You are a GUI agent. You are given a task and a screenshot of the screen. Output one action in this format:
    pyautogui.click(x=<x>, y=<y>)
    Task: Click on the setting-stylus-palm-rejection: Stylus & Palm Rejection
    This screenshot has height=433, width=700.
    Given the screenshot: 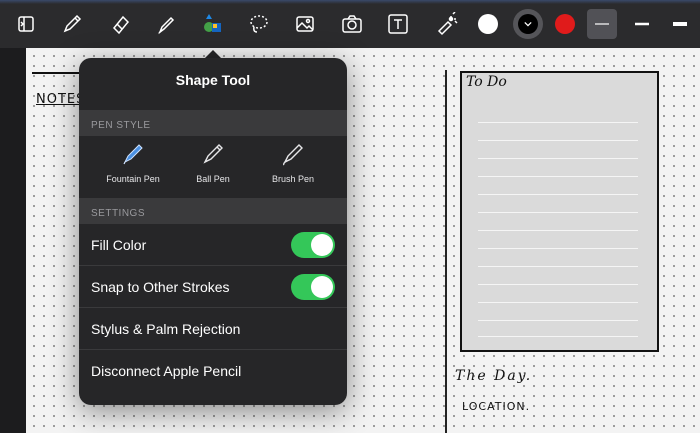 What is the action you would take?
    pyautogui.click(x=213, y=329)
    